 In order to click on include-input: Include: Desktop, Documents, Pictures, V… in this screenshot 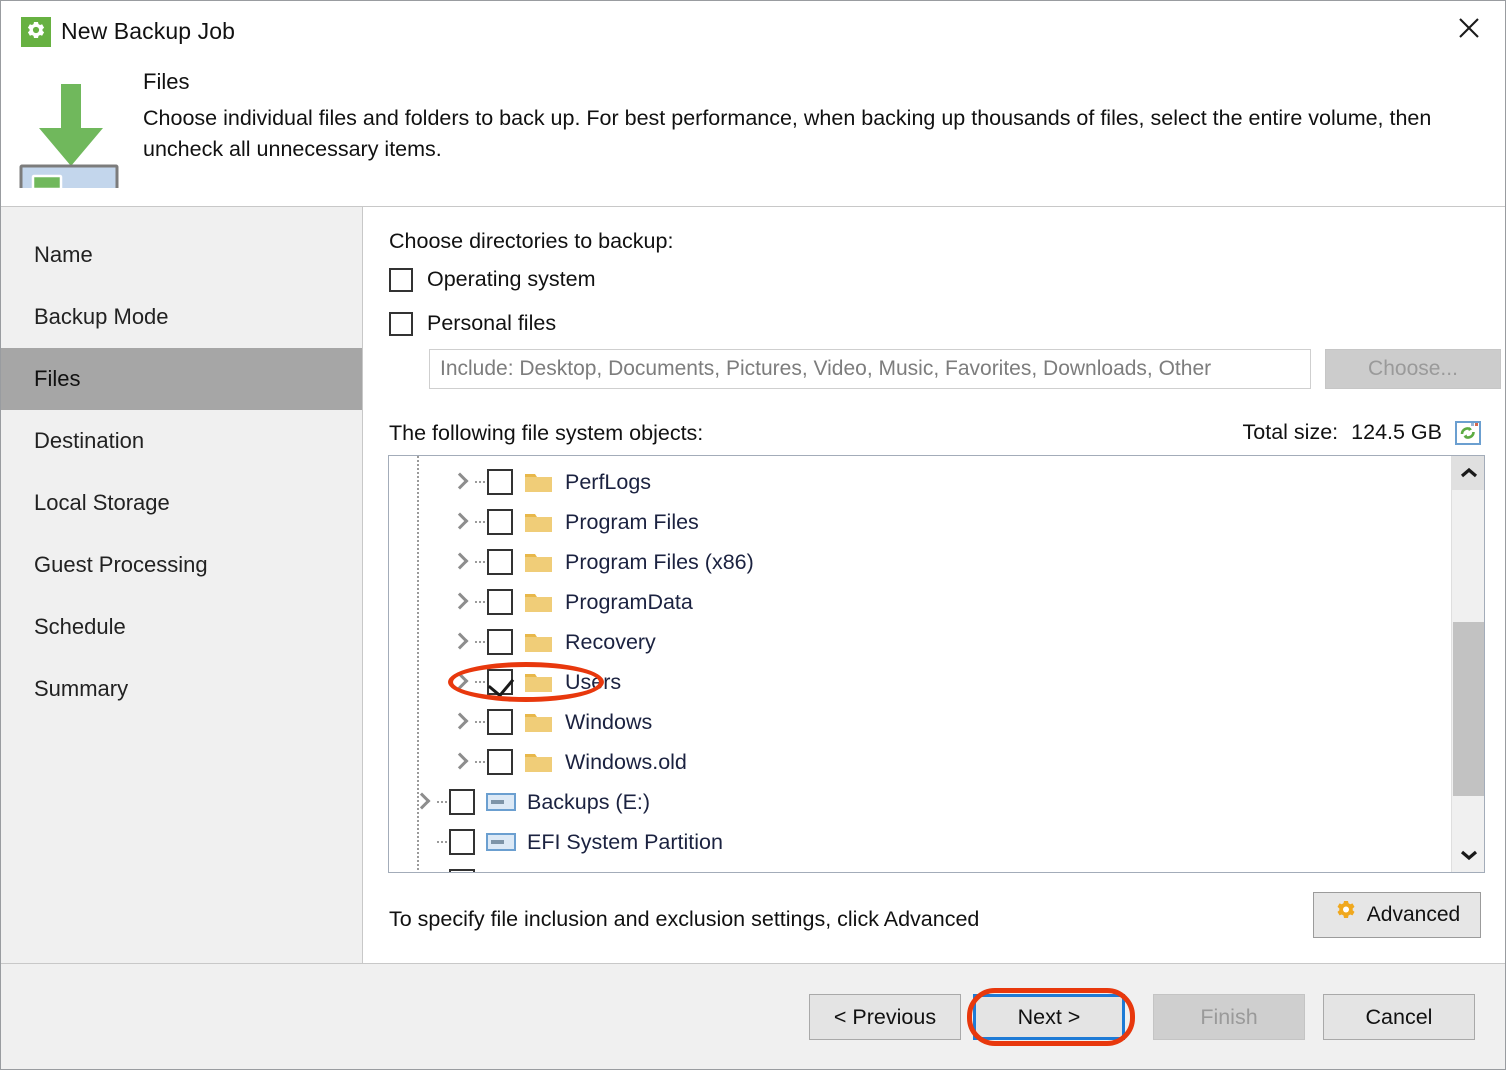, I will do `click(870, 369)`.